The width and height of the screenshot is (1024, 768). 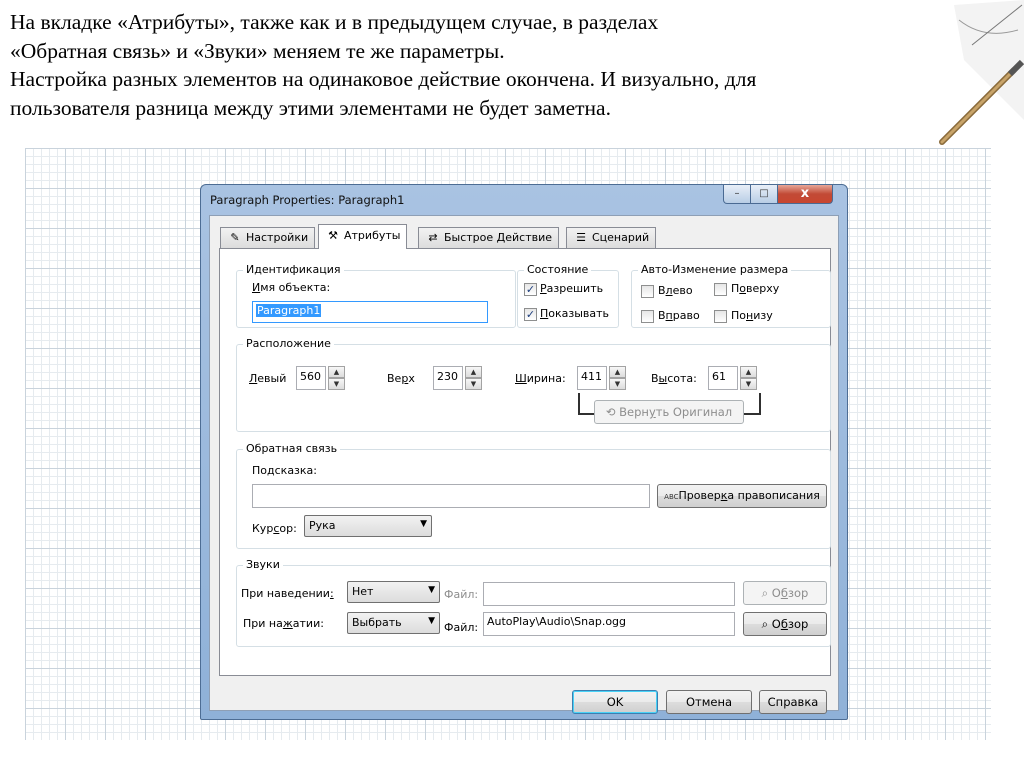 I want to click on minimize-button: –, so click(x=737, y=194).